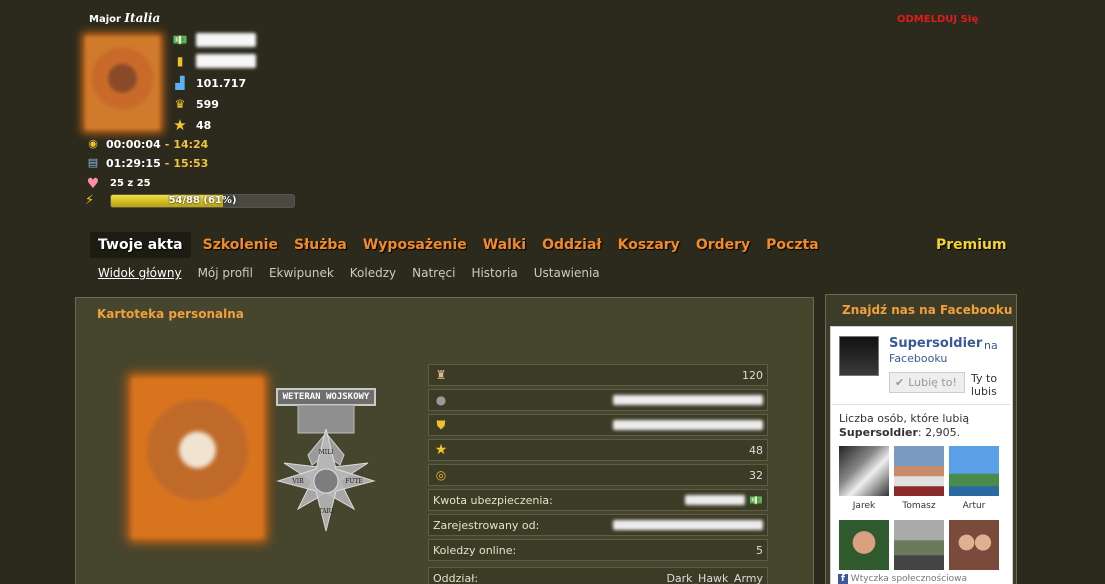  Describe the element at coordinates (204, 125) in the screenshot. I see `stars-value: 48` at that location.